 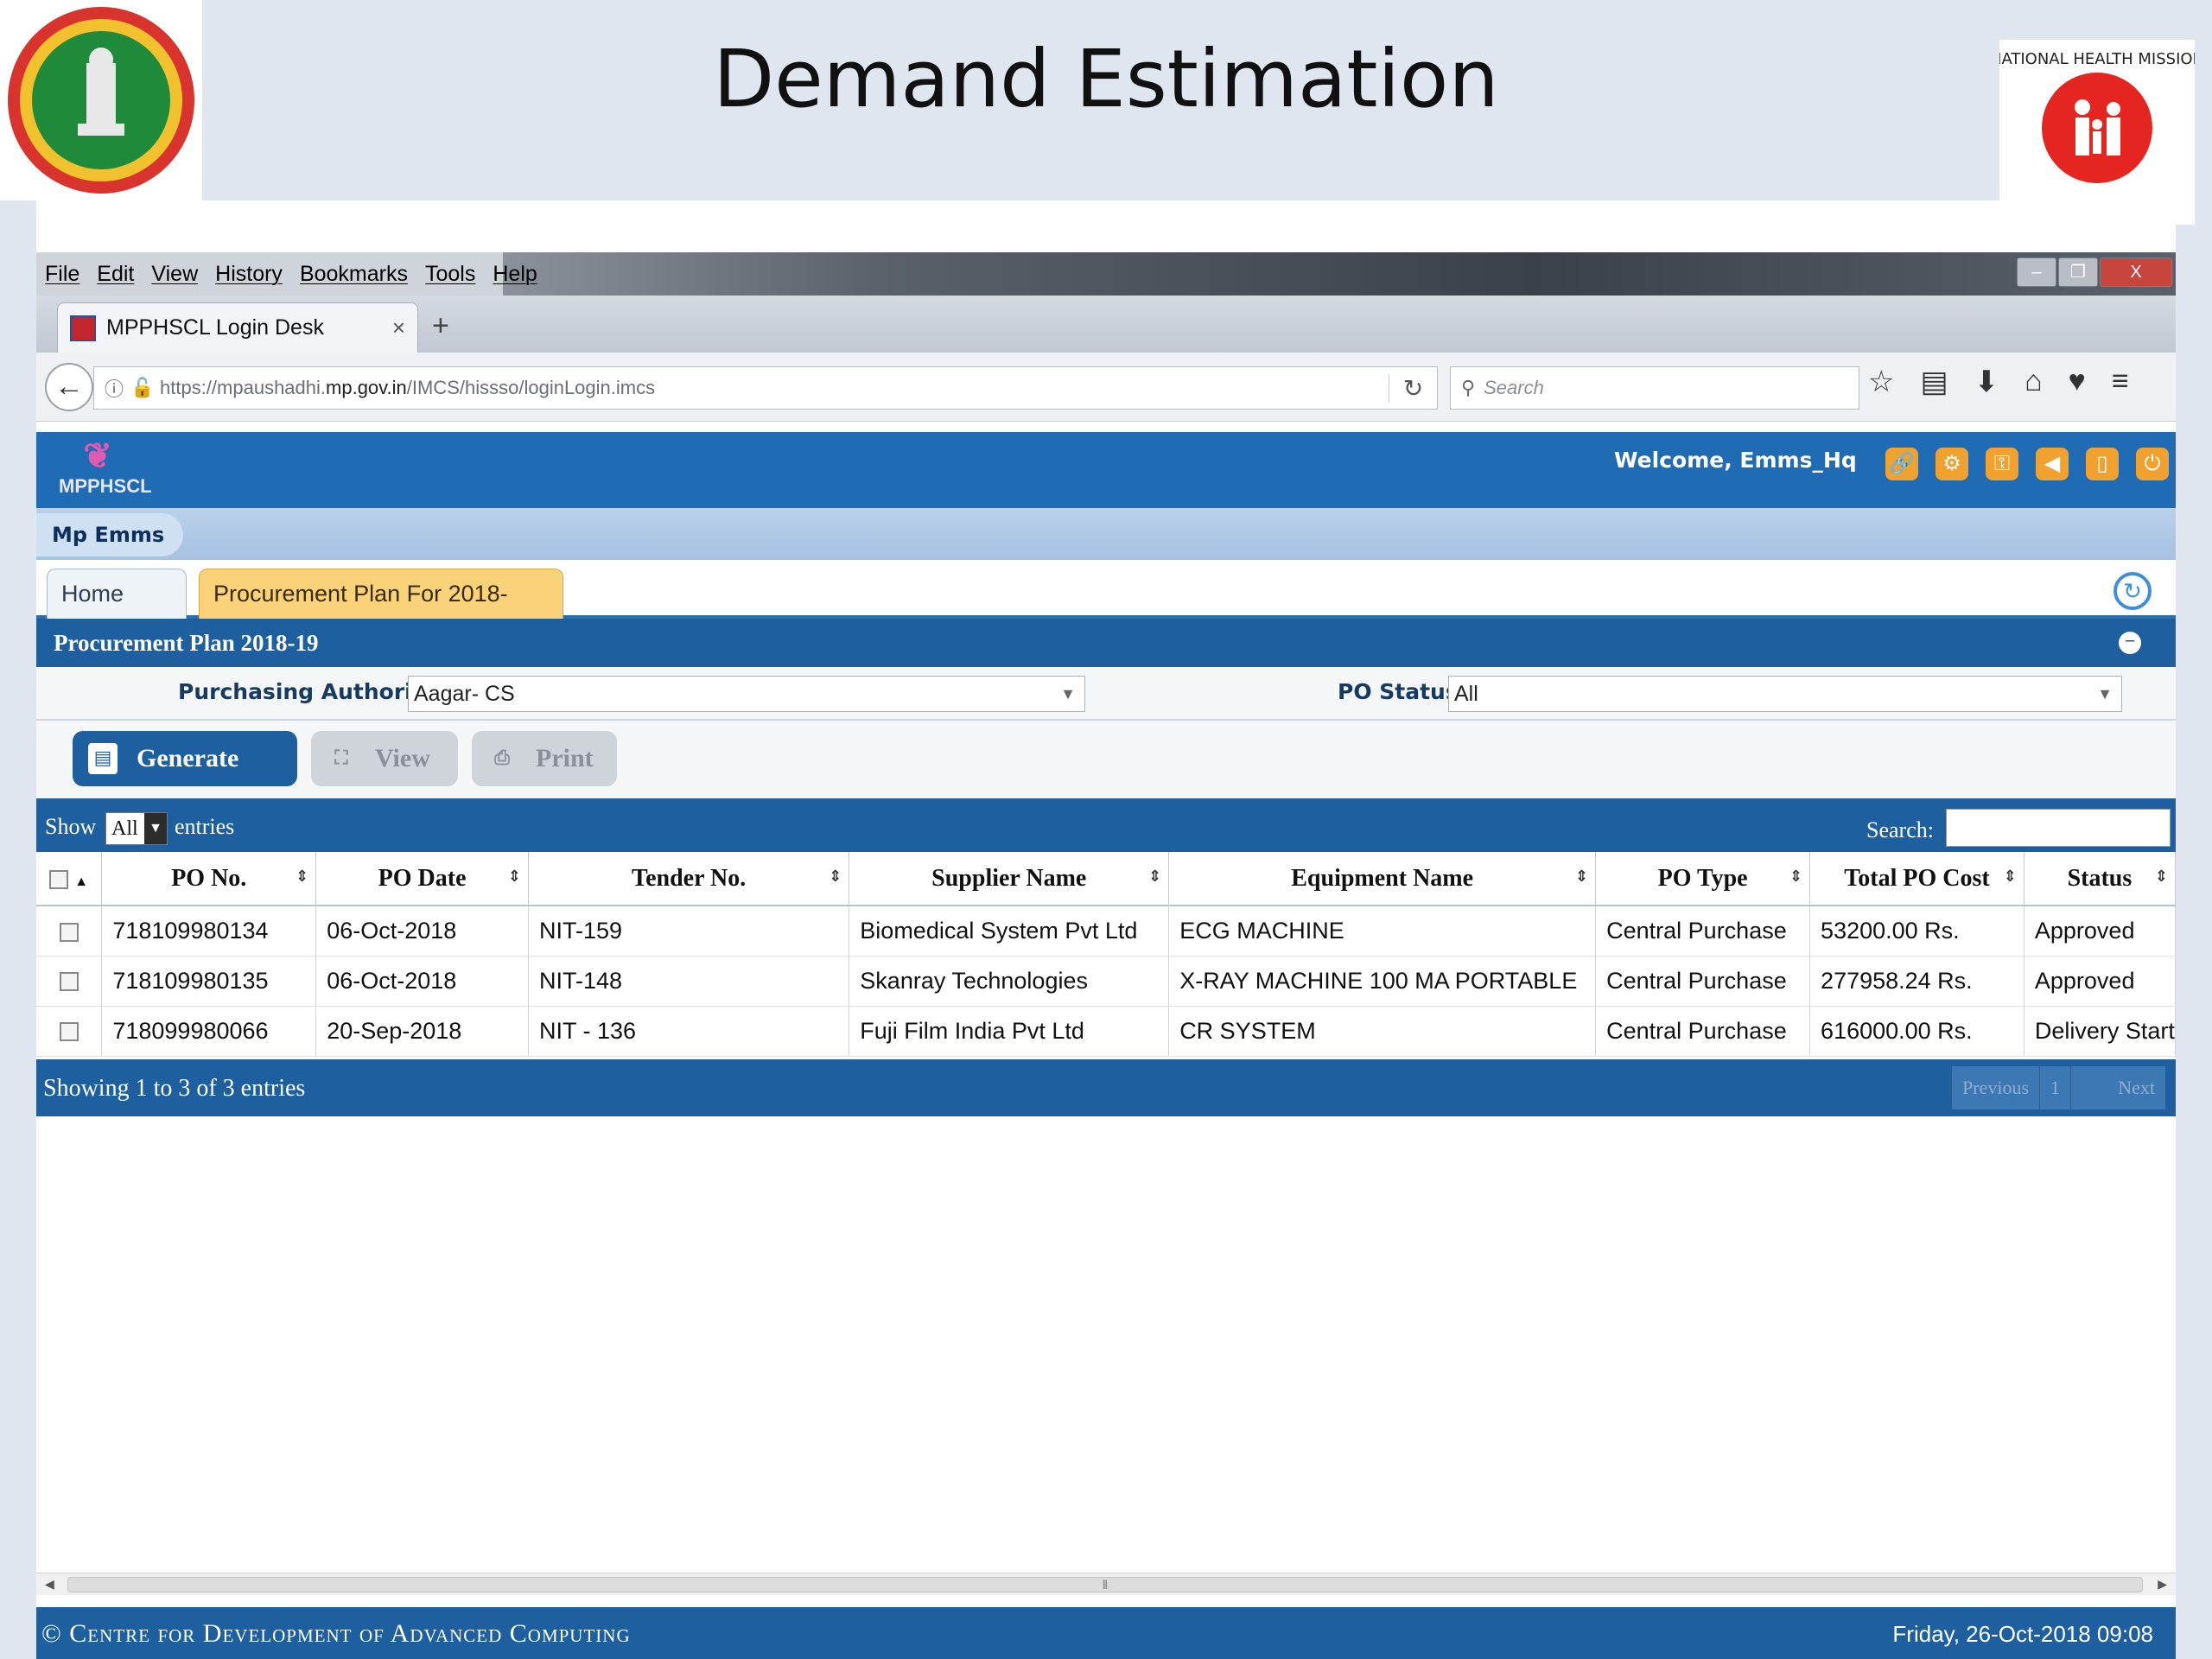 What do you see at coordinates (2105, 693) in the screenshot?
I see `chevron-down-icon: ▼` at bounding box center [2105, 693].